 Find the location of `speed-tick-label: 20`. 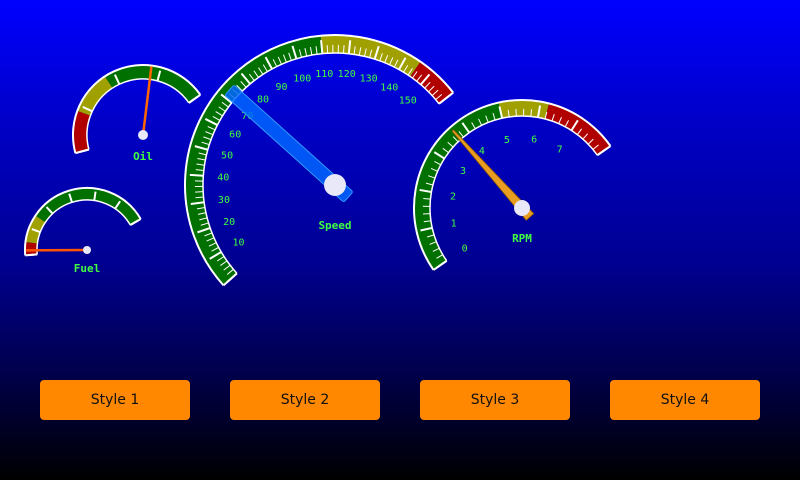

speed-tick-label: 20 is located at coordinates (229, 222).